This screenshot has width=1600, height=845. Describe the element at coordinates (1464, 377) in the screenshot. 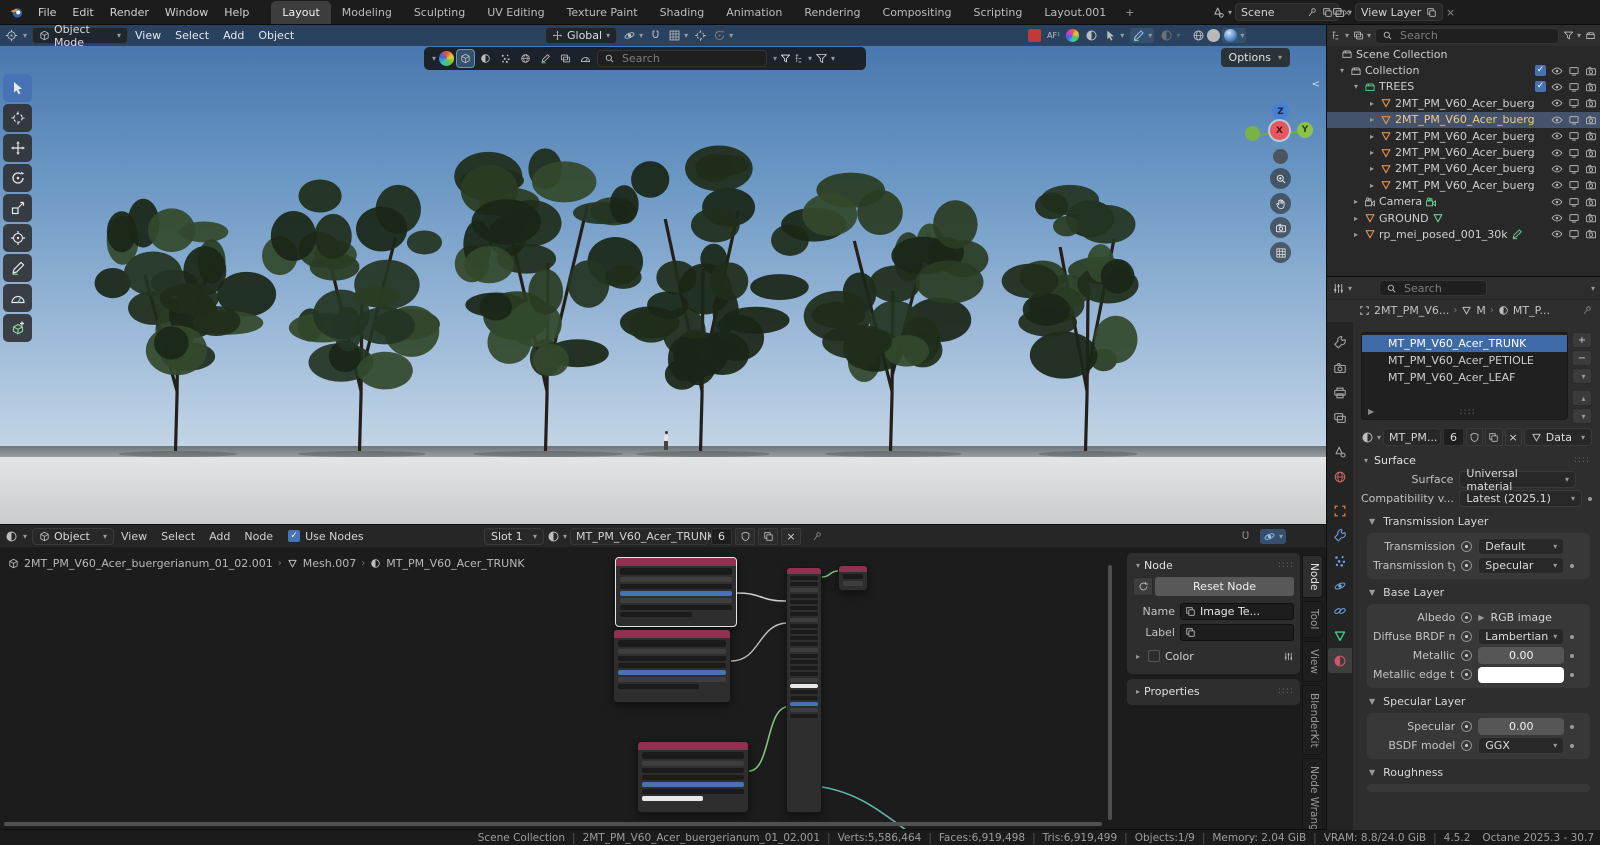

I see `material-slot-leaf: MT_PM_V60_Acer_LEAF` at that location.